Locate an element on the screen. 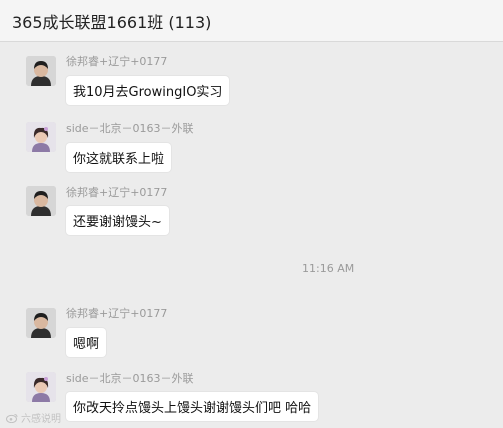  chat-header: 365成长联盟1661班 (113) is located at coordinates (251, 21).